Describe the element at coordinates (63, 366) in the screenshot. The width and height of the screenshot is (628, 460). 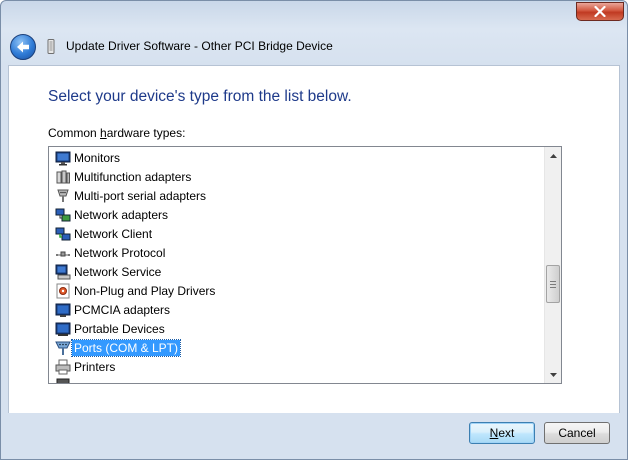
I see `printer-icon` at that location.